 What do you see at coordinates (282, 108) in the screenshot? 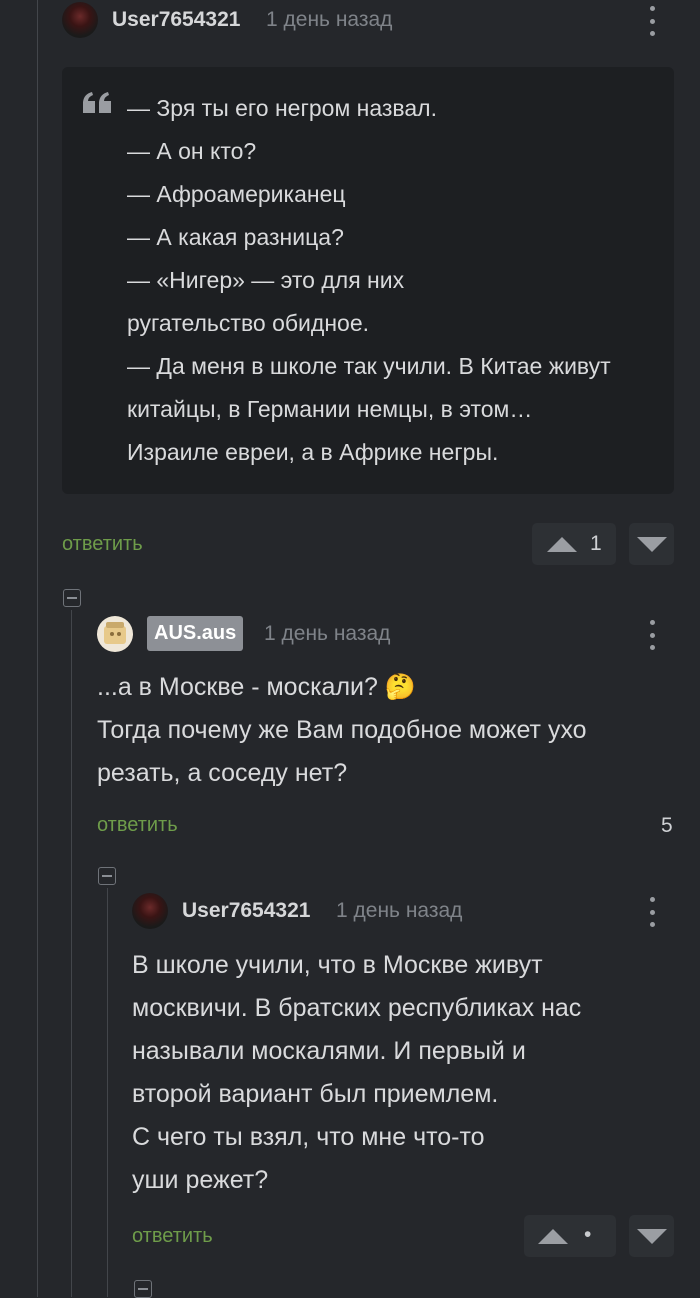
I see `quote-line: — Зря ты его негром назвал.` at bounding box center [282, 108].